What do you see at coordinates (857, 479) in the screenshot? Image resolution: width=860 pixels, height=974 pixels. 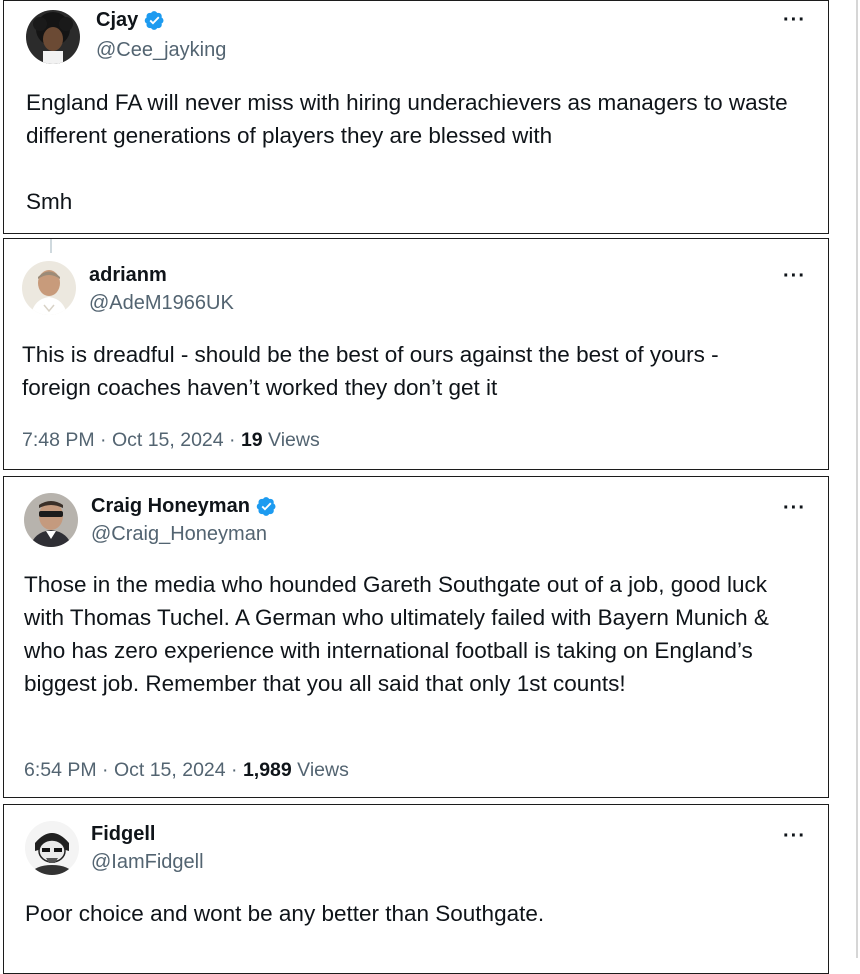 I see `right-edge-divider` at bounding box center [857, 479].